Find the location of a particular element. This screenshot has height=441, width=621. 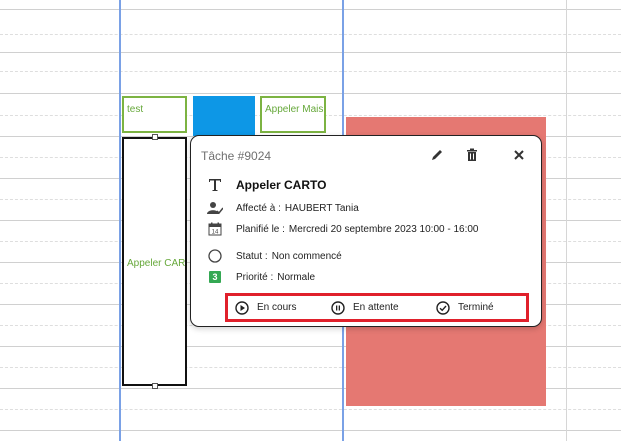

trash-icon is located at coordinates (472, 154).